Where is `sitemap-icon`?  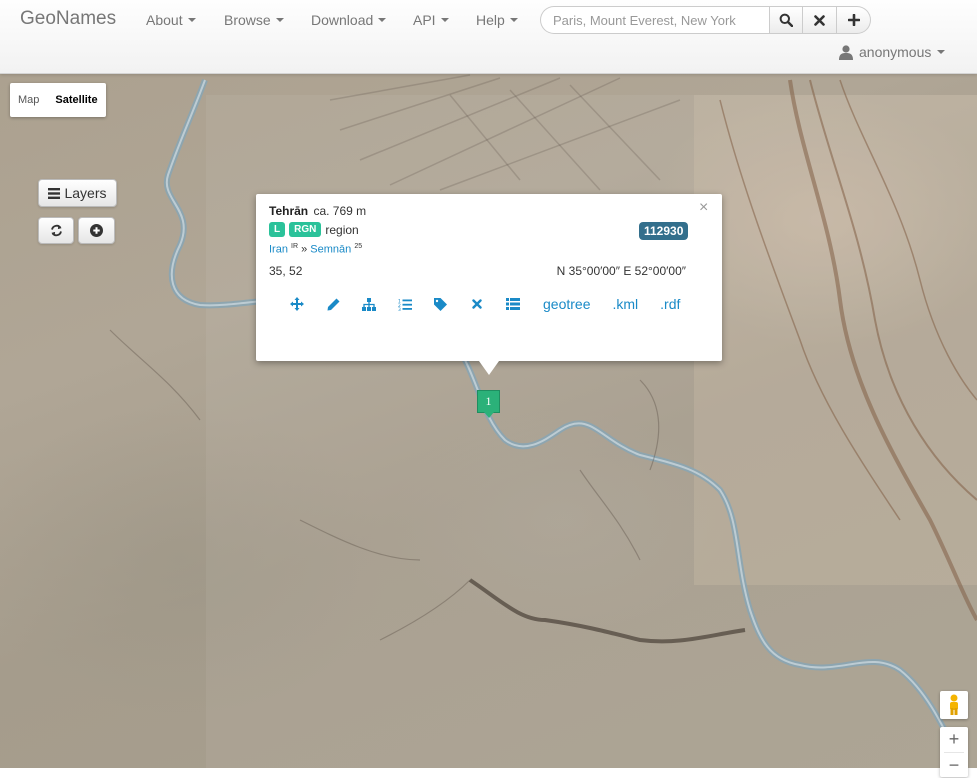 sitemap-icon is located at coordinates (369, 304).